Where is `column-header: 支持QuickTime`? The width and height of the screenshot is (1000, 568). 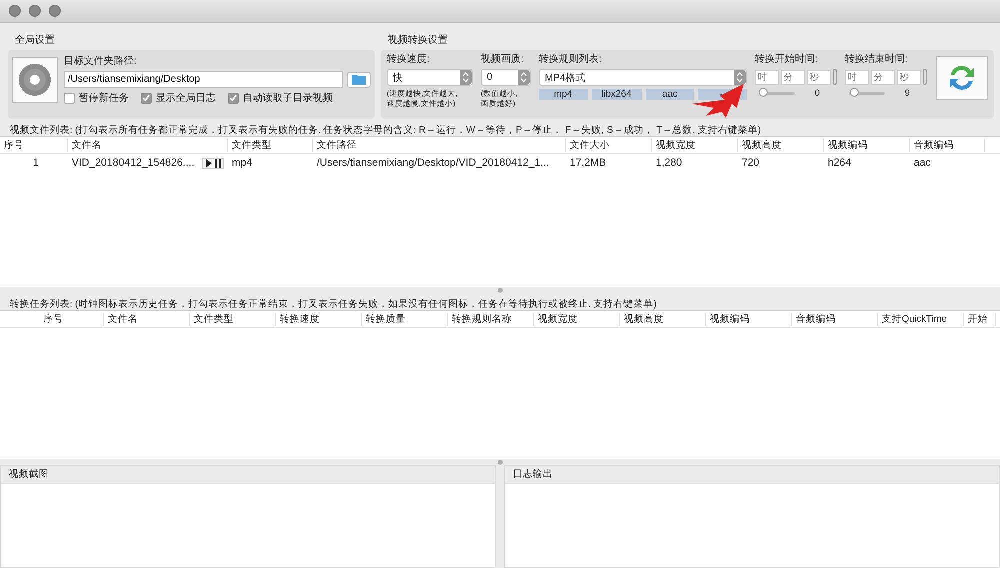
column-header: 支持QuickTime is located at coordinates (921, 319).